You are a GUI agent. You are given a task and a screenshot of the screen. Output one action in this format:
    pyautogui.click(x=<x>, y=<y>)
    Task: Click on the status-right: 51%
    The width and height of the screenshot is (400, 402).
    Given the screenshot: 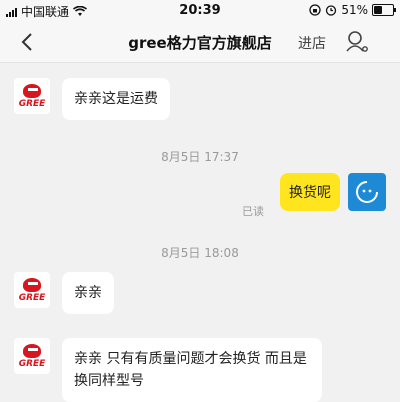 What is the action you would take?
    pyautogui.click(x=352, y=10)
    